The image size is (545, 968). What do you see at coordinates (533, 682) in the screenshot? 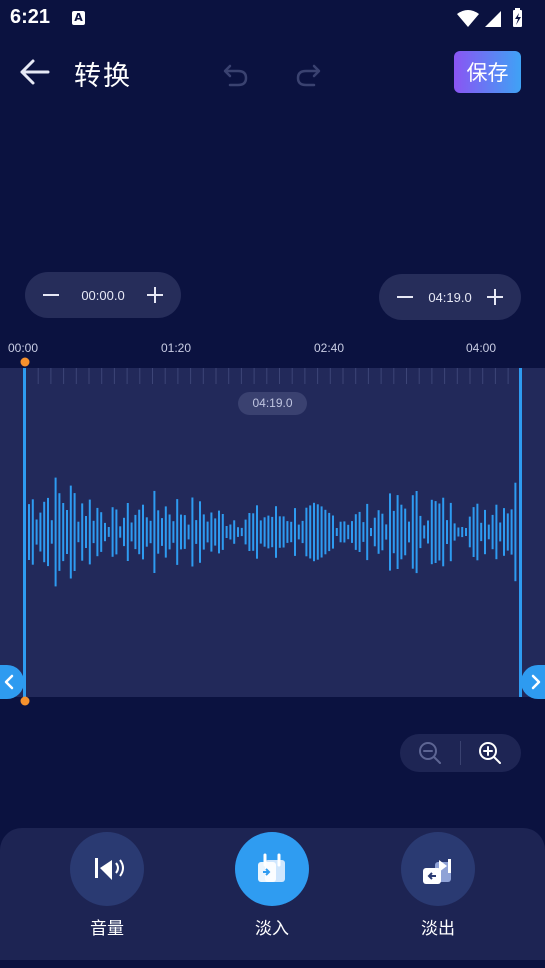
I see `right-trim-handle` at bounding box center [533, 682].